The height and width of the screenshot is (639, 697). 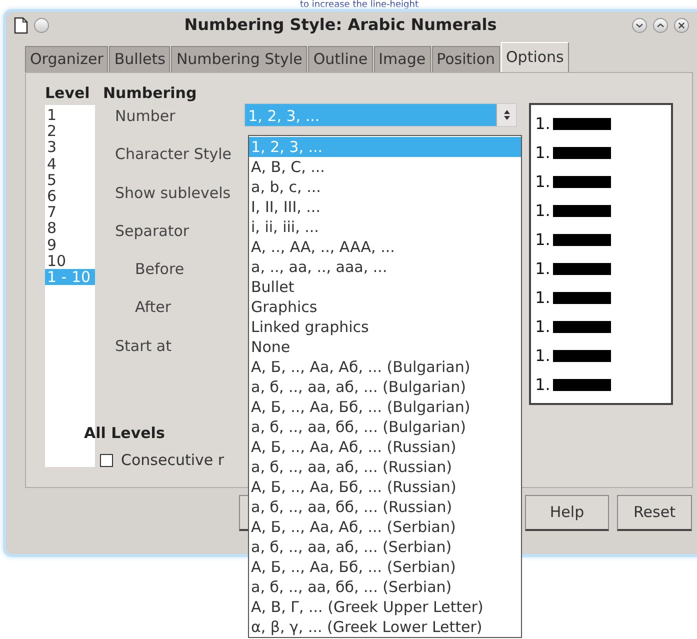 What do you see at coordinates (385, 347) in the screenshot?
I see `list-option: None` at bounding box center [385, 347].